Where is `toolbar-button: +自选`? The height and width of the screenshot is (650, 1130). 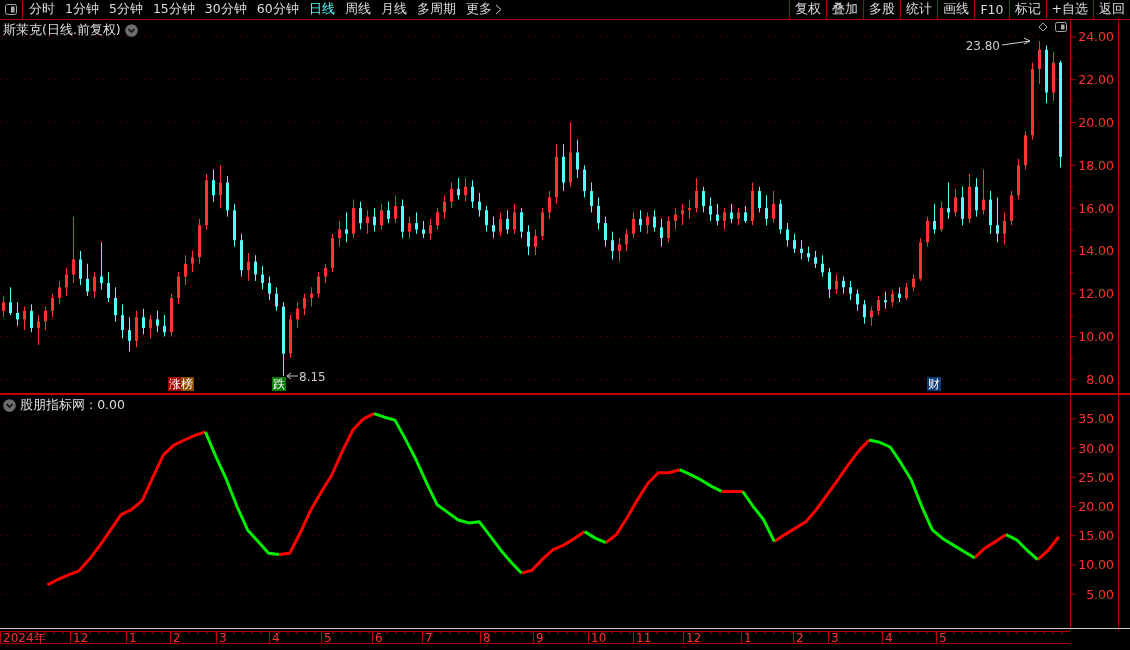
toolbar-button: +自选 is located at coordinates (1069, 9).